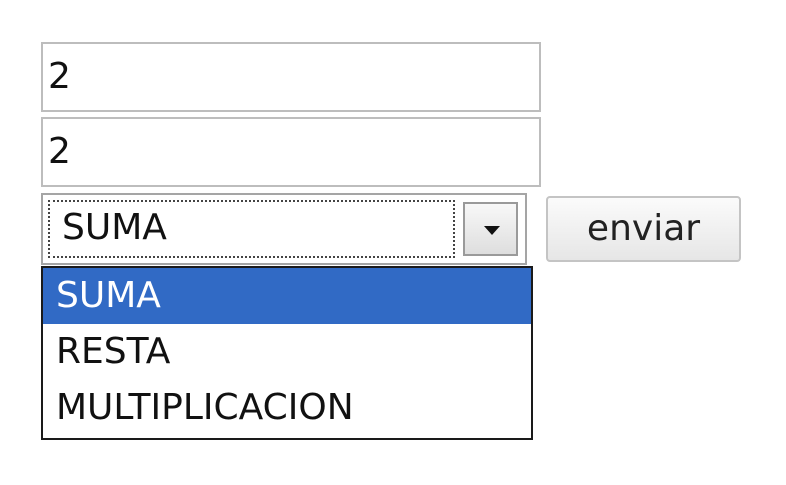 Image resolution: width=786 pixels, height=485 pixels. I want to click on operation-select-value: SUMA, so click(251, 229).